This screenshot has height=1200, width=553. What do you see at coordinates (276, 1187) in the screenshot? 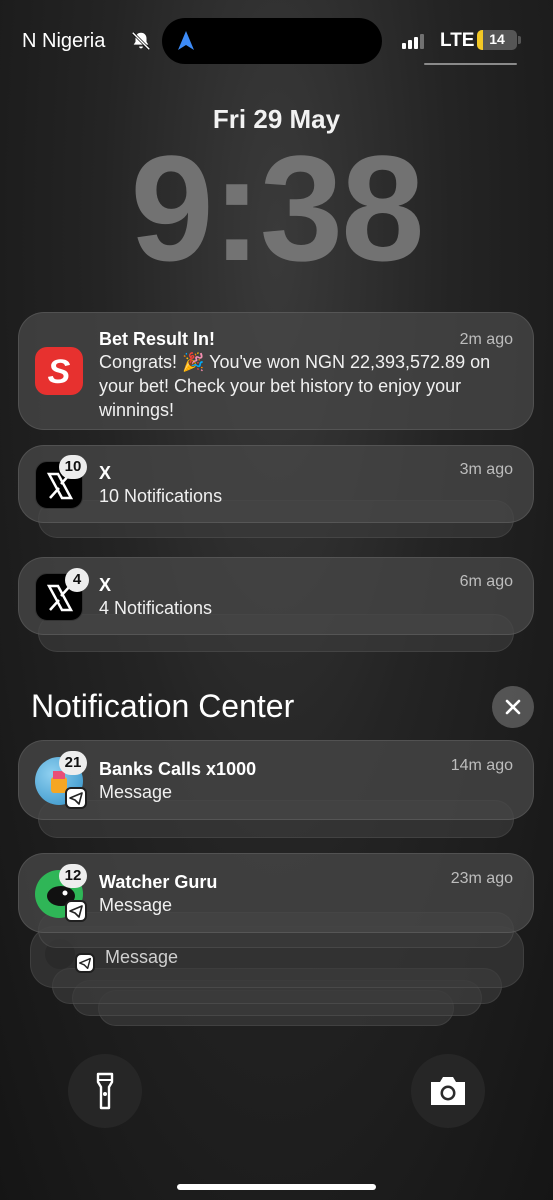
I see `home-indicator` at bounding box center [276, 1187].